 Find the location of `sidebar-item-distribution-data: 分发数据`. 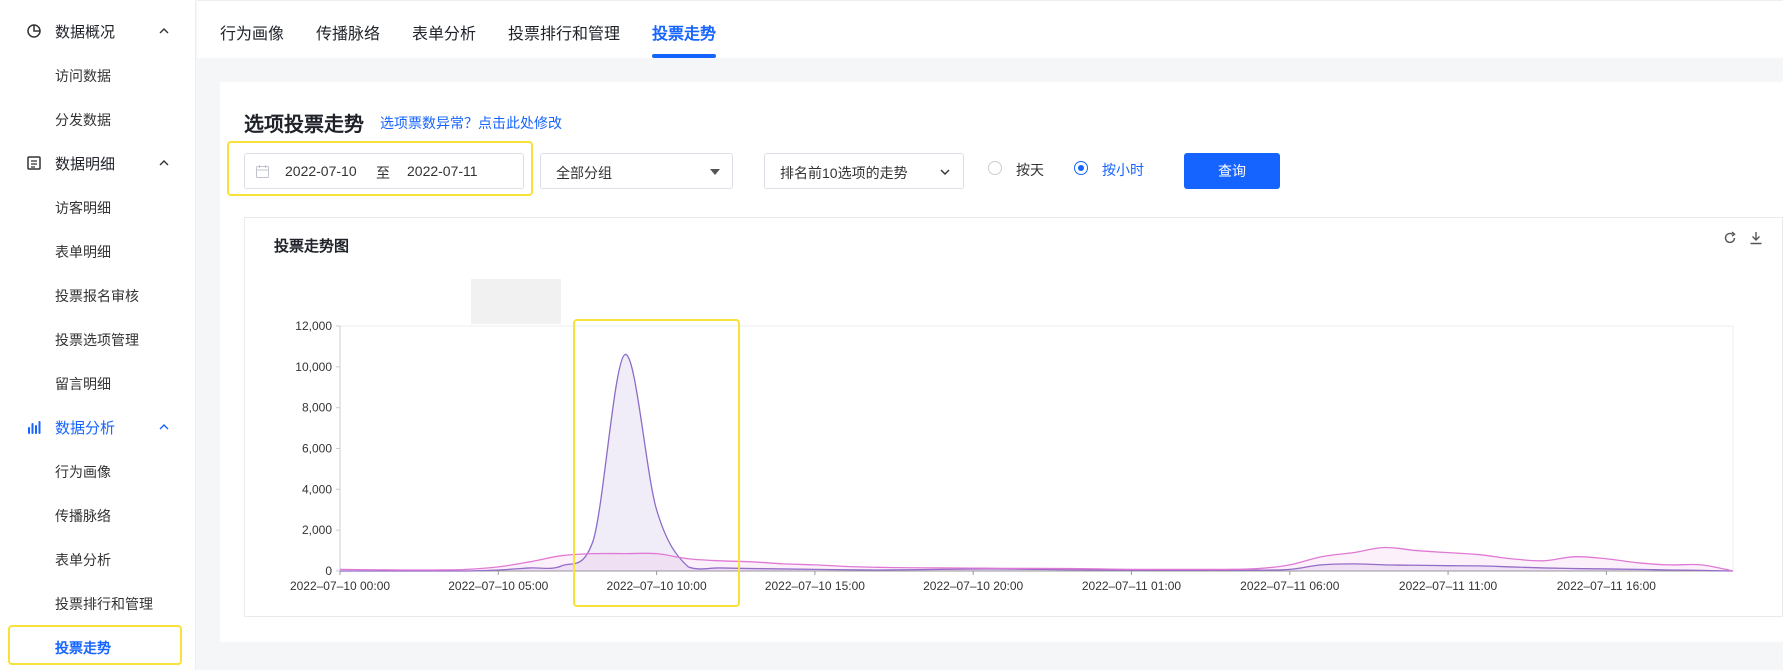

sidebar-item-distribution-data: 分发数据 is located at coordinates (98, 119).